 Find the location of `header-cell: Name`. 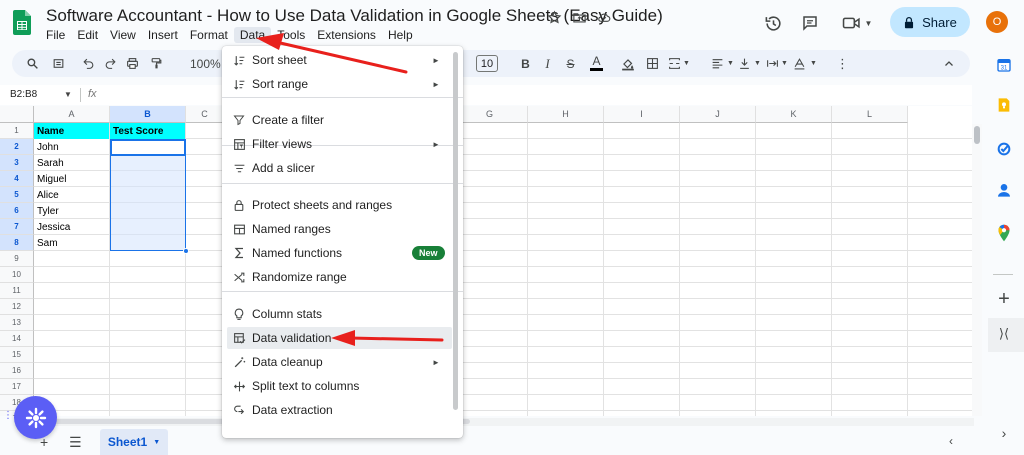

header-cell: Name is located at coordinates (71, 131).